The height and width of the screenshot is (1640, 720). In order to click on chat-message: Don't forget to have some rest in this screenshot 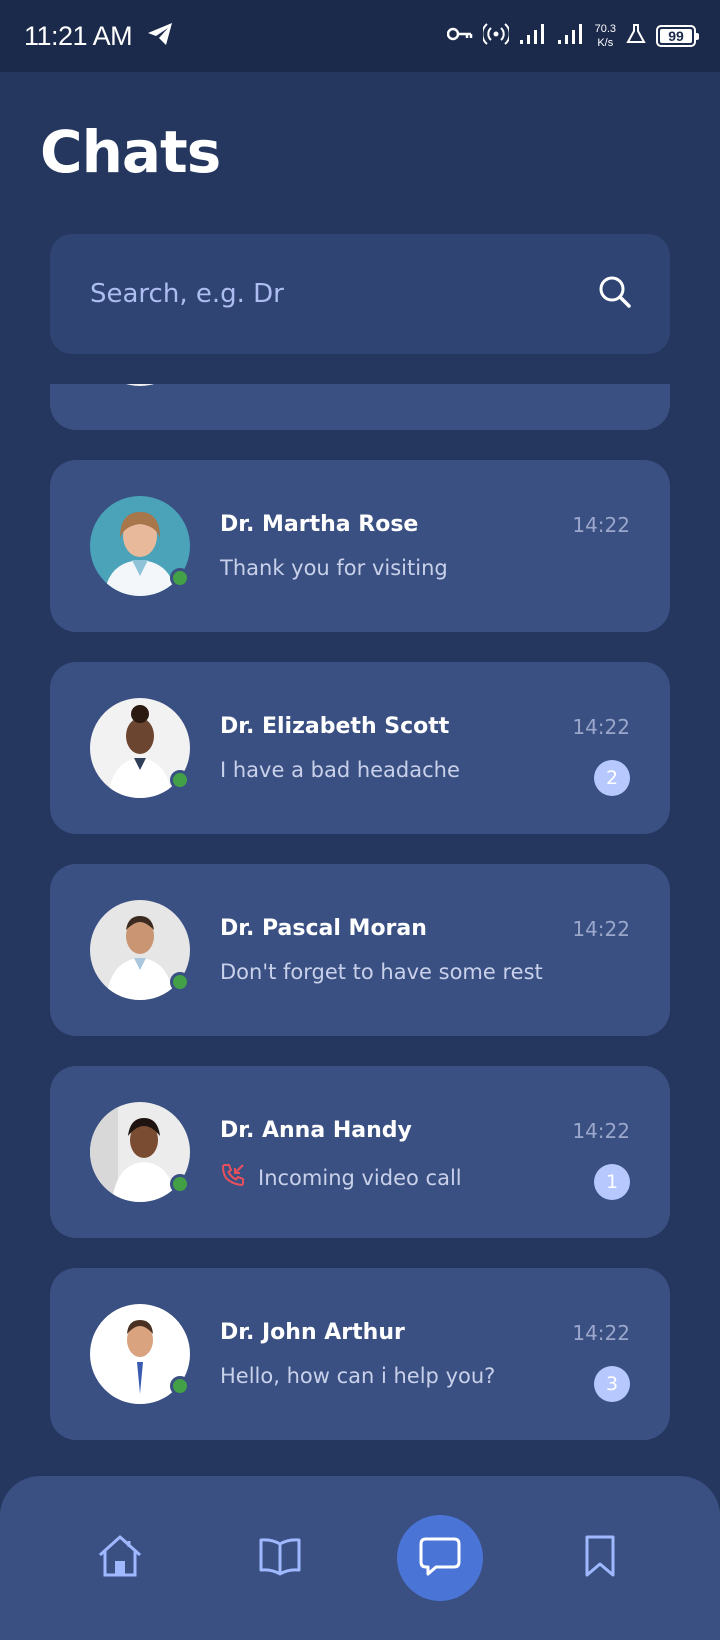, I will do `click(381, 972)`.